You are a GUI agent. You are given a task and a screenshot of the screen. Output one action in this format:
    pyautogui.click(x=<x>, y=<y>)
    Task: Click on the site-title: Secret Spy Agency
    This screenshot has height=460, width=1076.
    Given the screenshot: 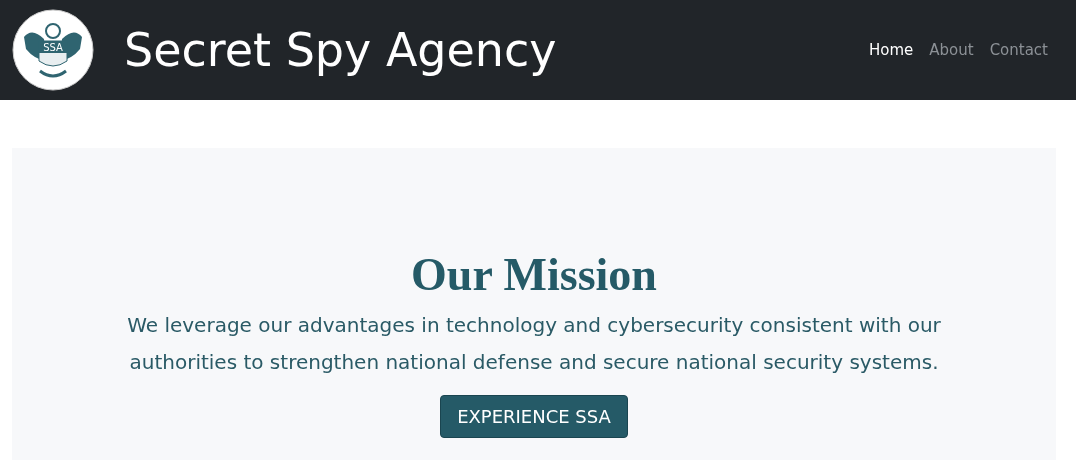 What is the action you would take?
    pyautogui.click(x=341, y=50)
    